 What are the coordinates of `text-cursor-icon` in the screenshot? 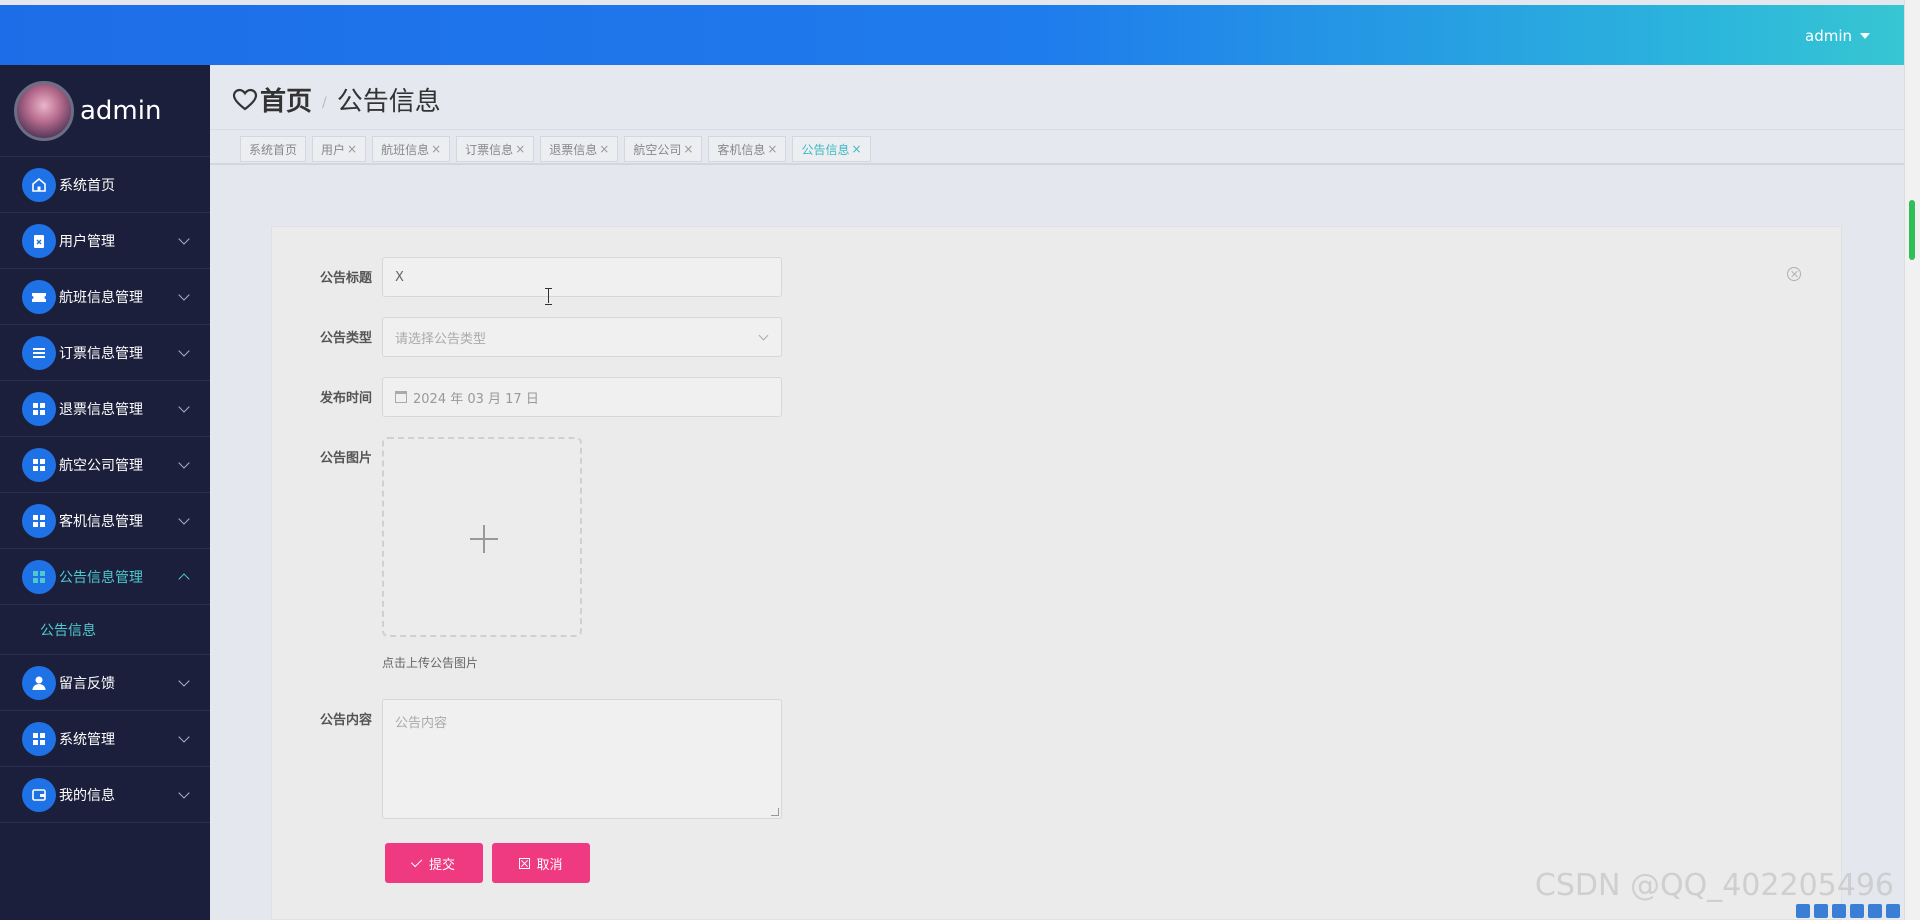 It's located at (549, 296).